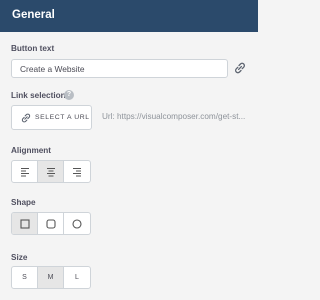 This screenshot has width=320, height=300. Describe the element at coordinates (129, 16) in the screenshot. I see `panel-header: General` at that location.